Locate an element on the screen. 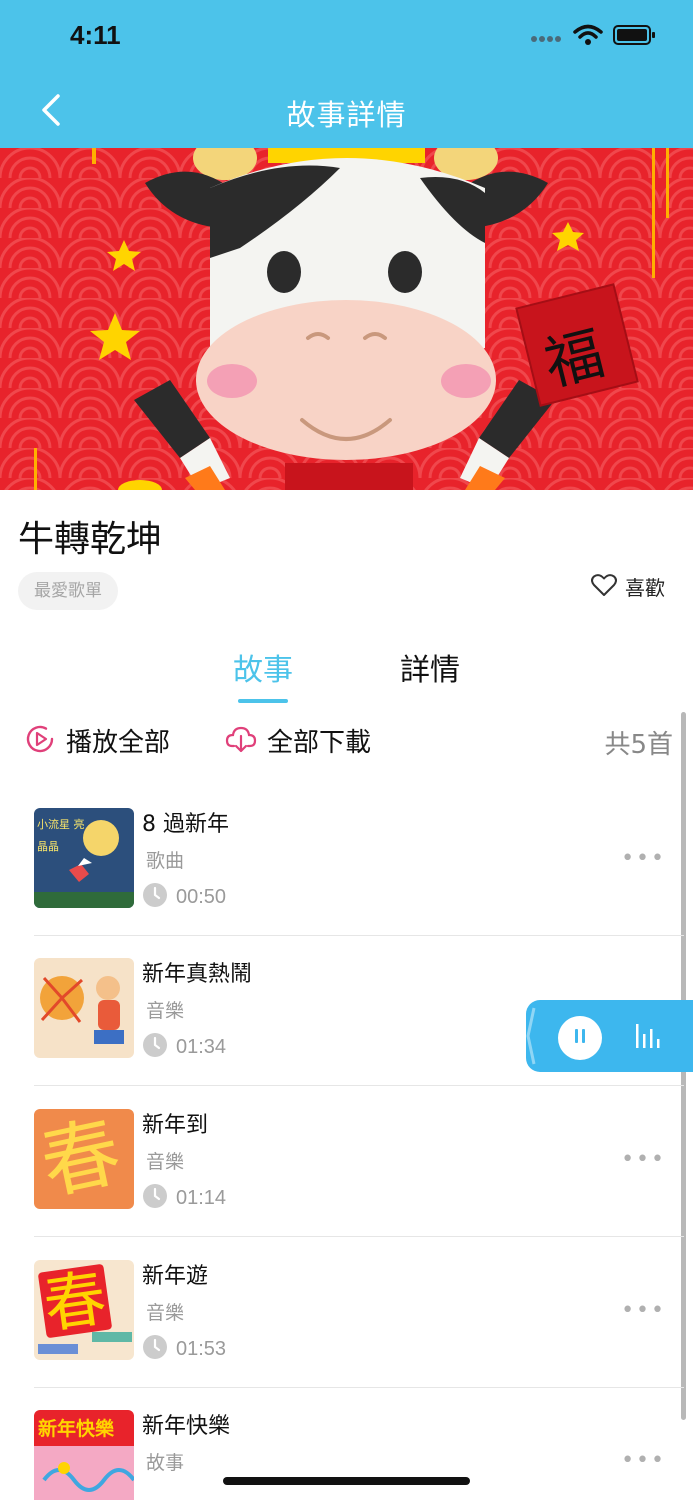  track-title: 8 過新年 is located at coordinates (185, 824).